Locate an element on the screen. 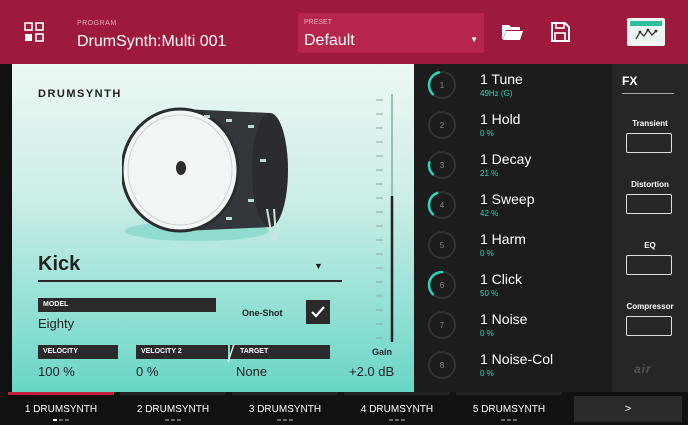  tab-drumsynth-3: 3 DRUMSYNTH is located at coordinates (285, 408).